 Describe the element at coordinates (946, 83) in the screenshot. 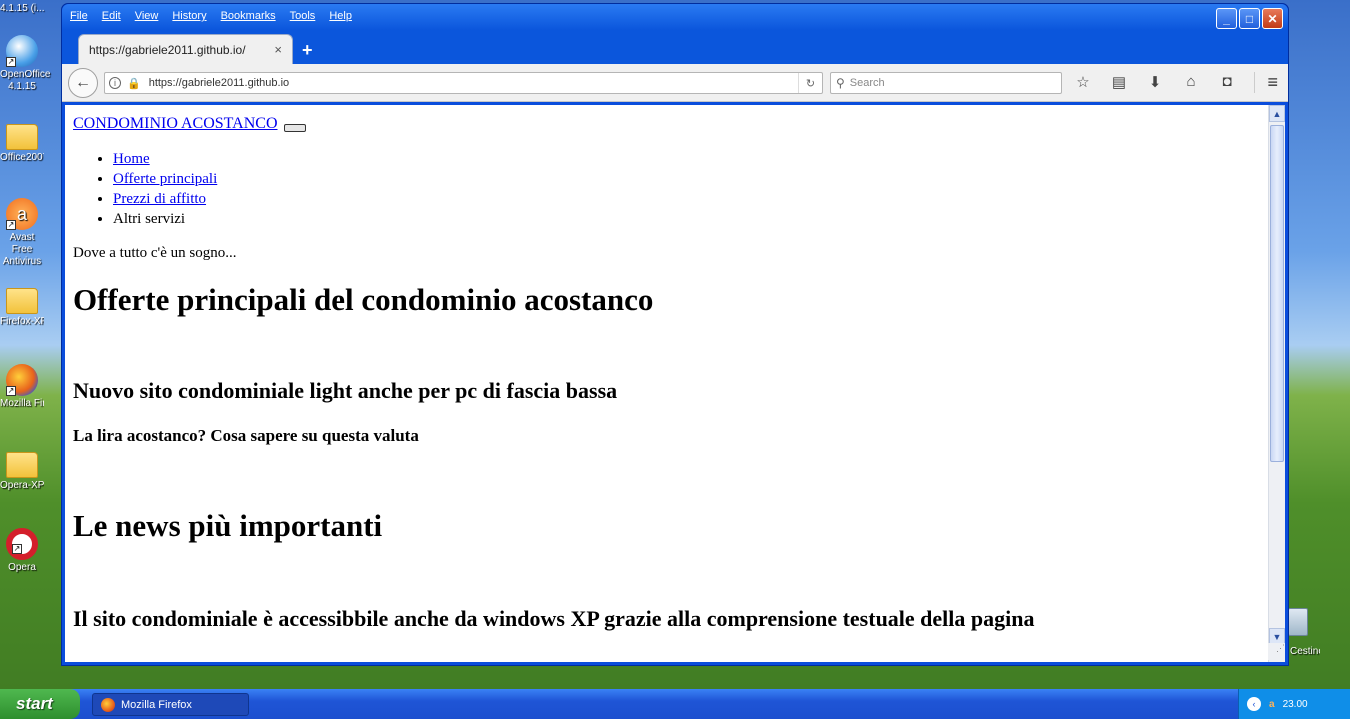

I see `search-input: ⚲ Search` at that location.